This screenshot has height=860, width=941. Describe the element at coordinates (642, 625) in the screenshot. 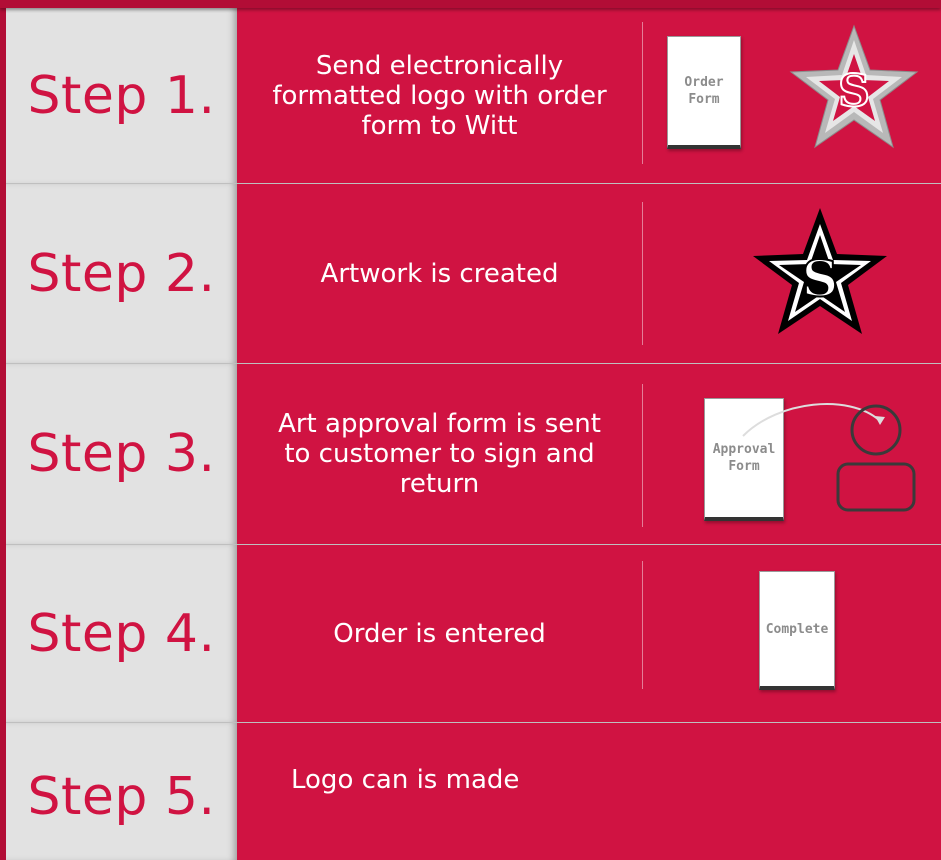

I see `step-4-divider` at that location.